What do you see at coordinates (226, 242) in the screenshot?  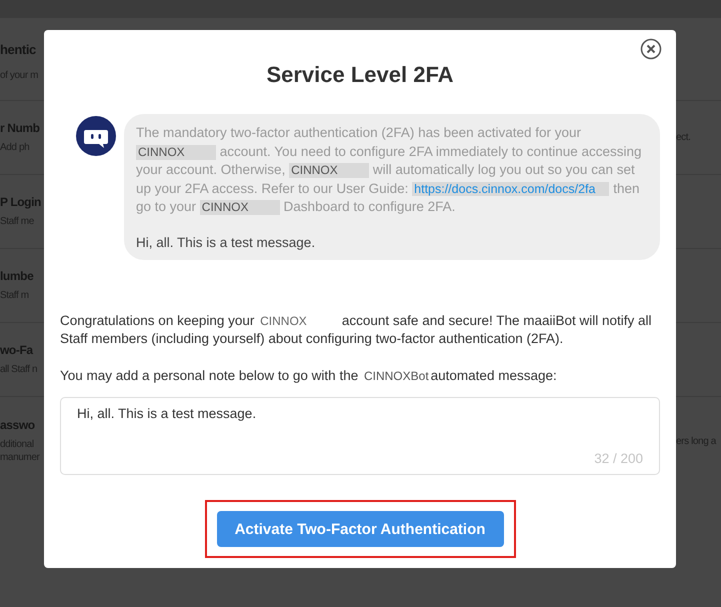 I see `bot-message-note: Hi, all. This is a test message.` at bounding box center [226, 242].